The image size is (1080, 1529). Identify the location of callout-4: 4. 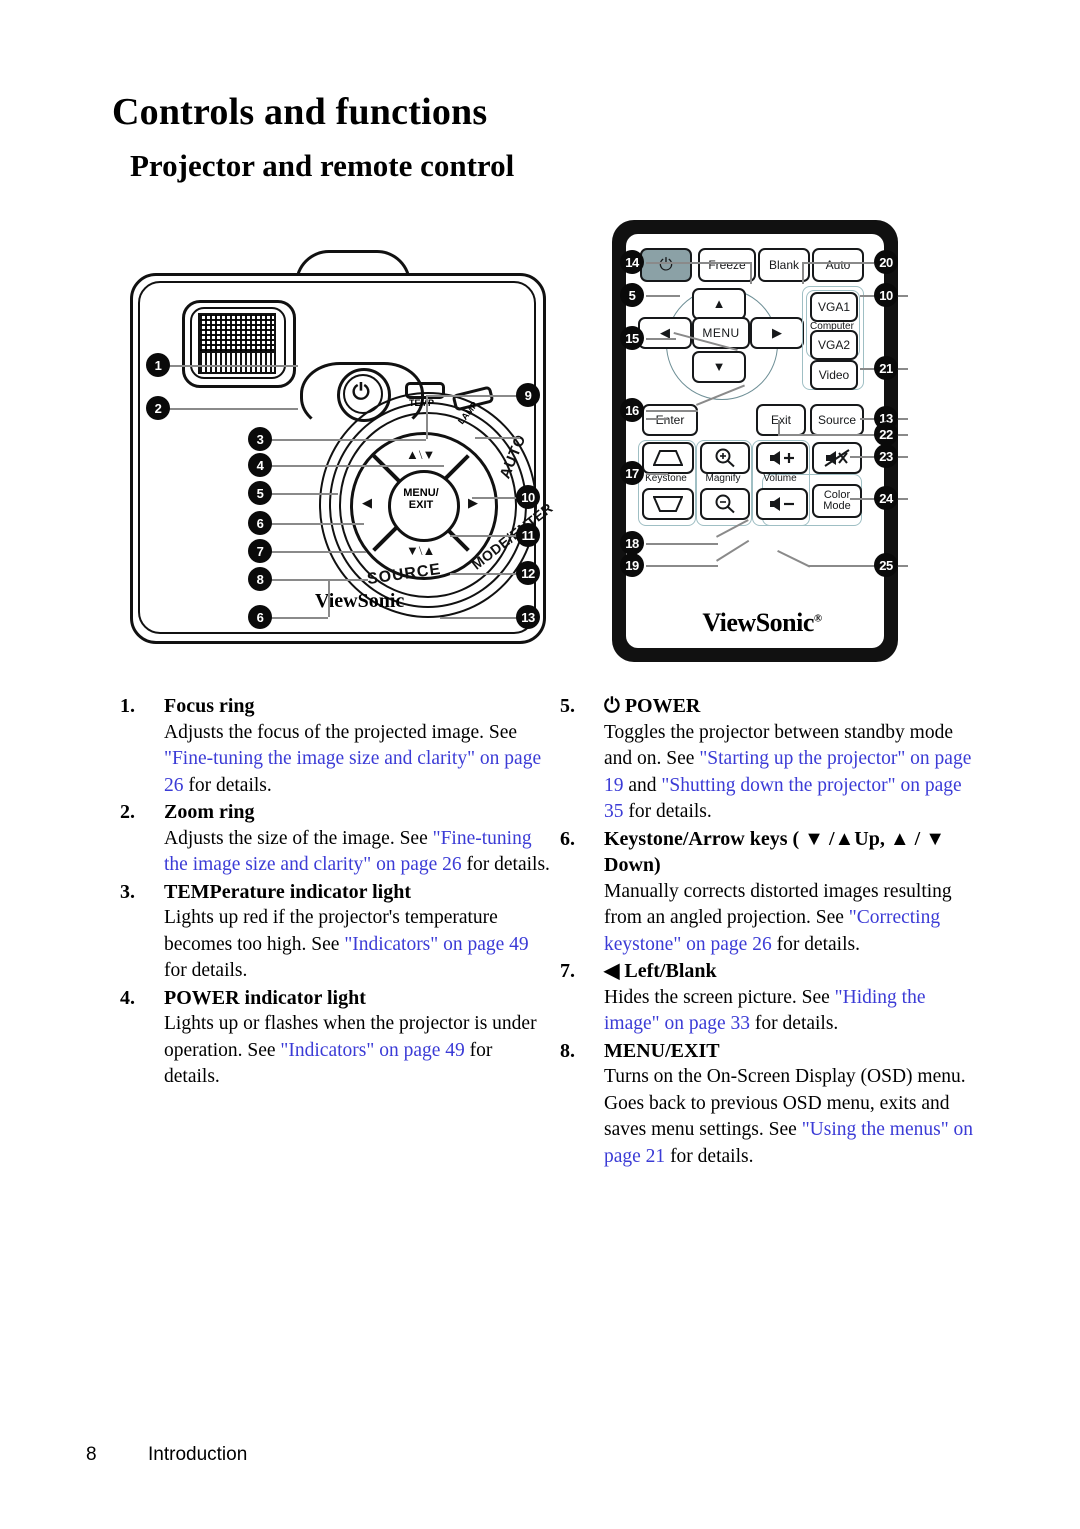
(260, 465).